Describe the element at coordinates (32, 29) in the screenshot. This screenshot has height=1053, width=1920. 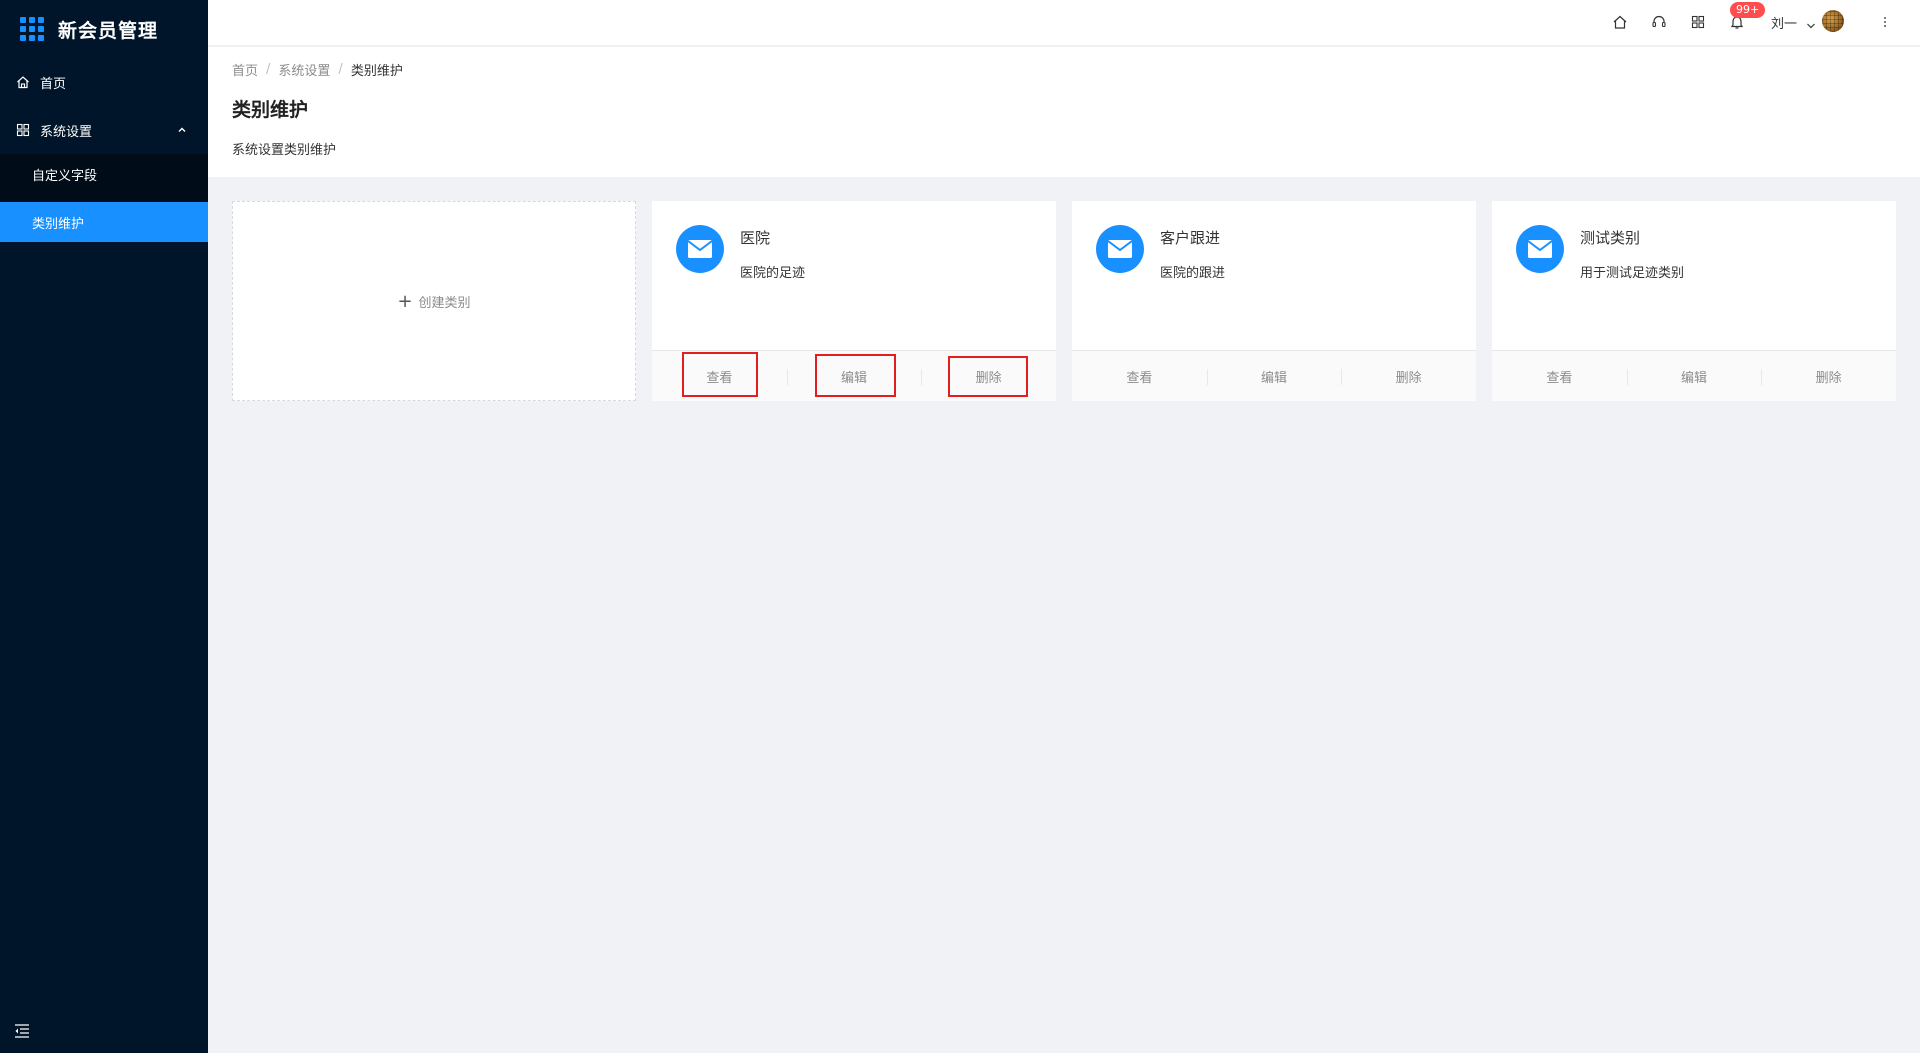
I see `app-grid-icon` at that location.